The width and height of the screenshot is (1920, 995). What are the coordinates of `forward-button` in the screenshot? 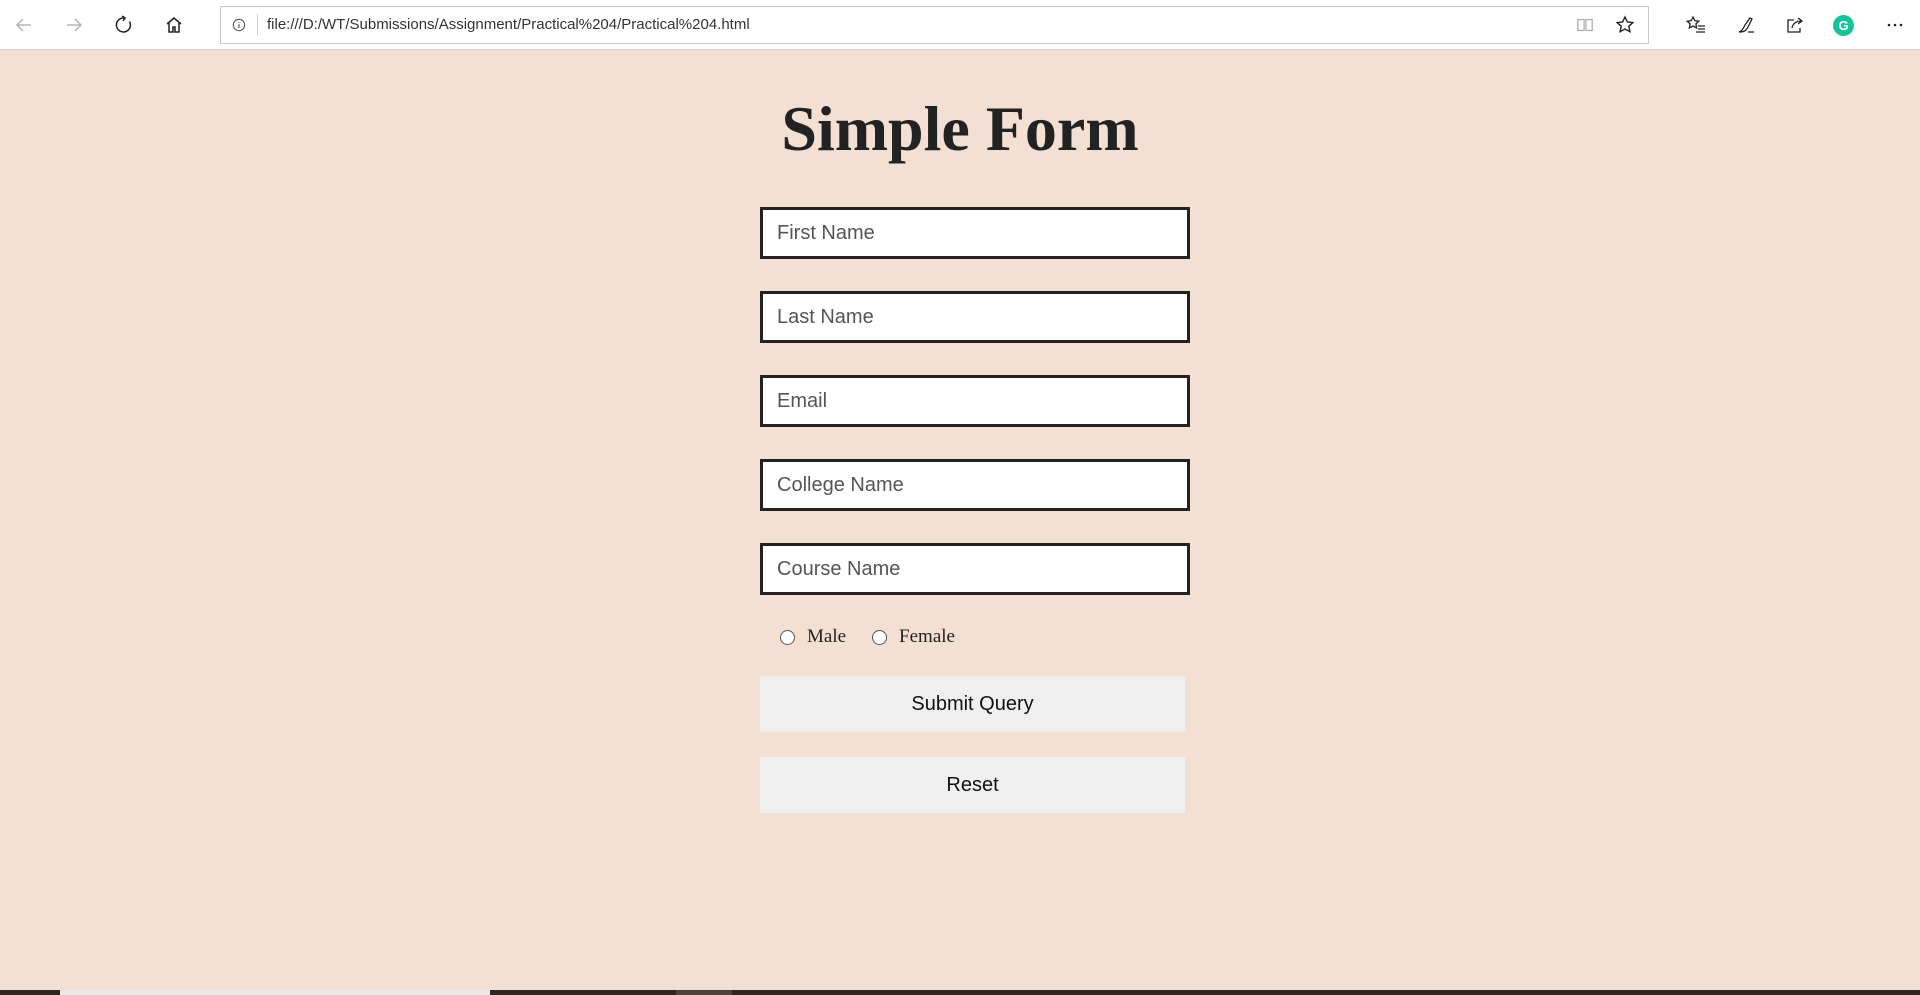 It's located at (74, 25).